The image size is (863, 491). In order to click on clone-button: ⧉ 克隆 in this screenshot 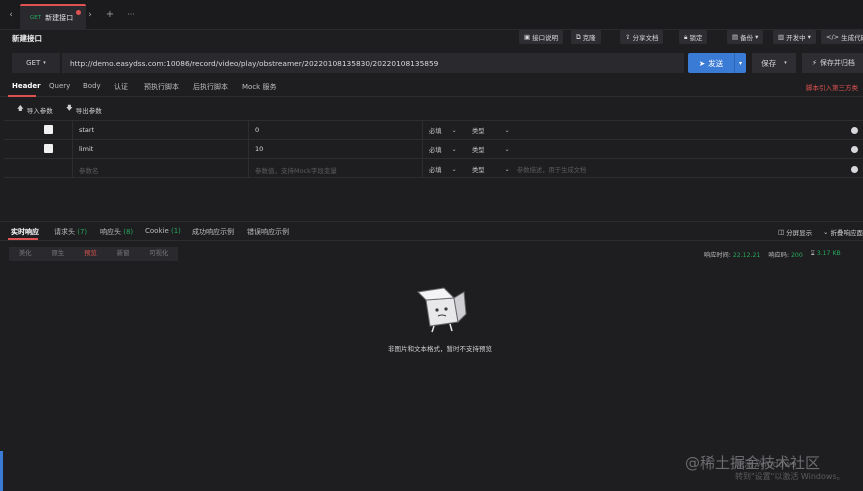, I will do `click(586, 37)`.